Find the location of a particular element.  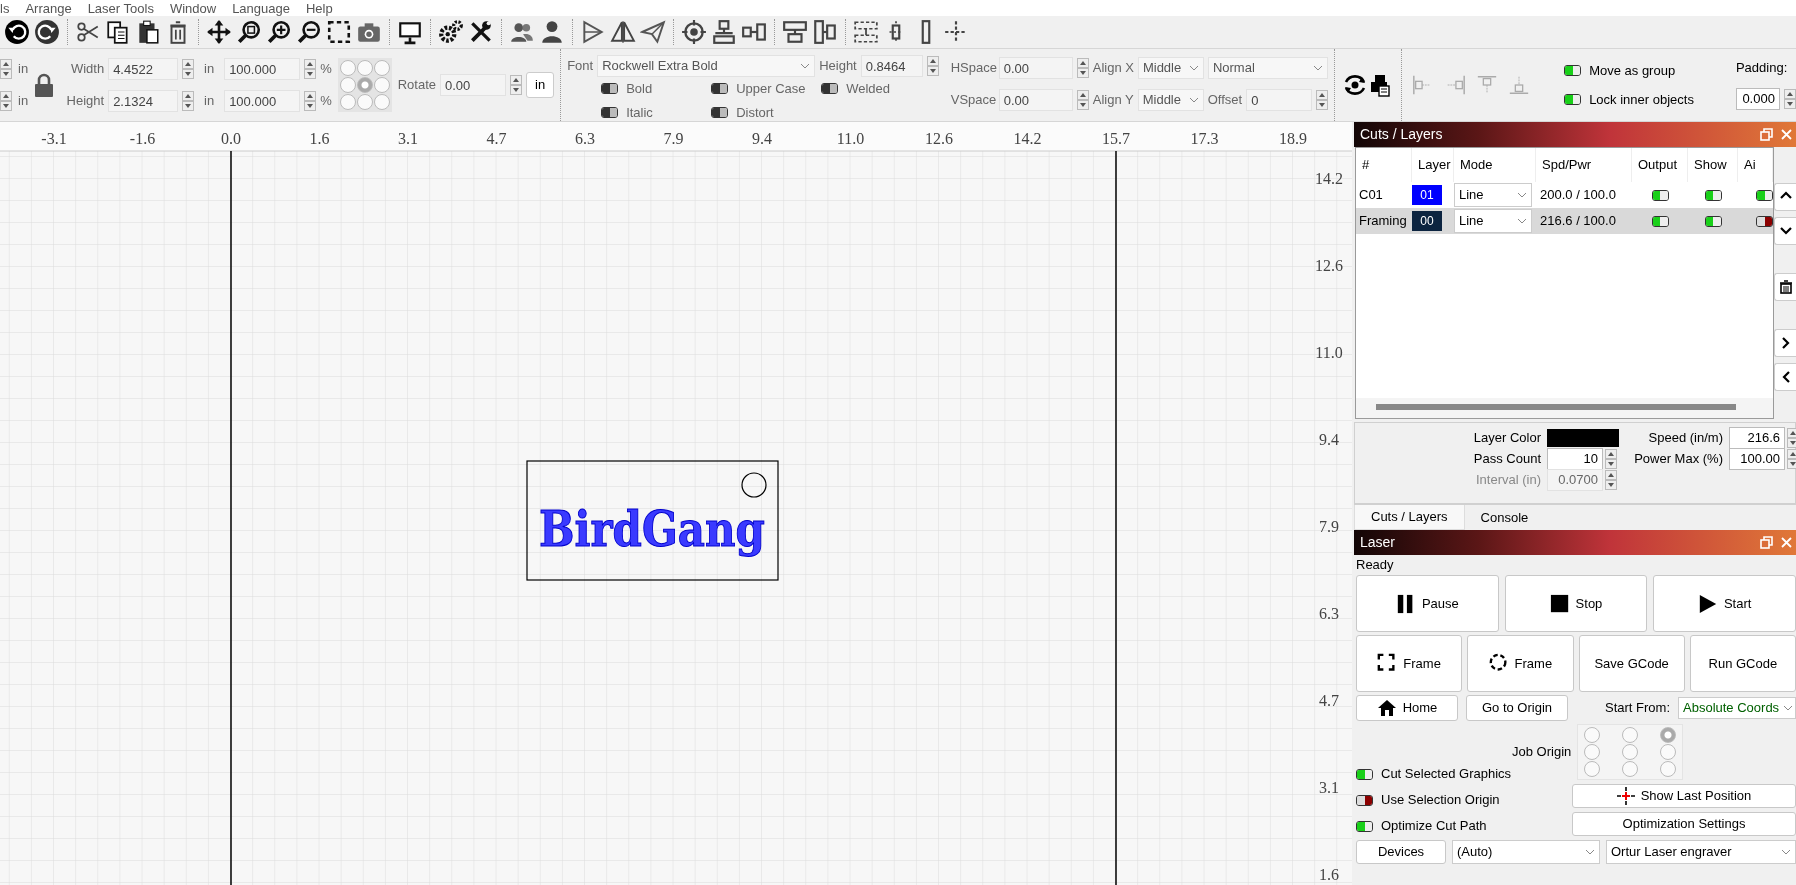

laser-button: Save GCode is located at coordinates (1631, 663).